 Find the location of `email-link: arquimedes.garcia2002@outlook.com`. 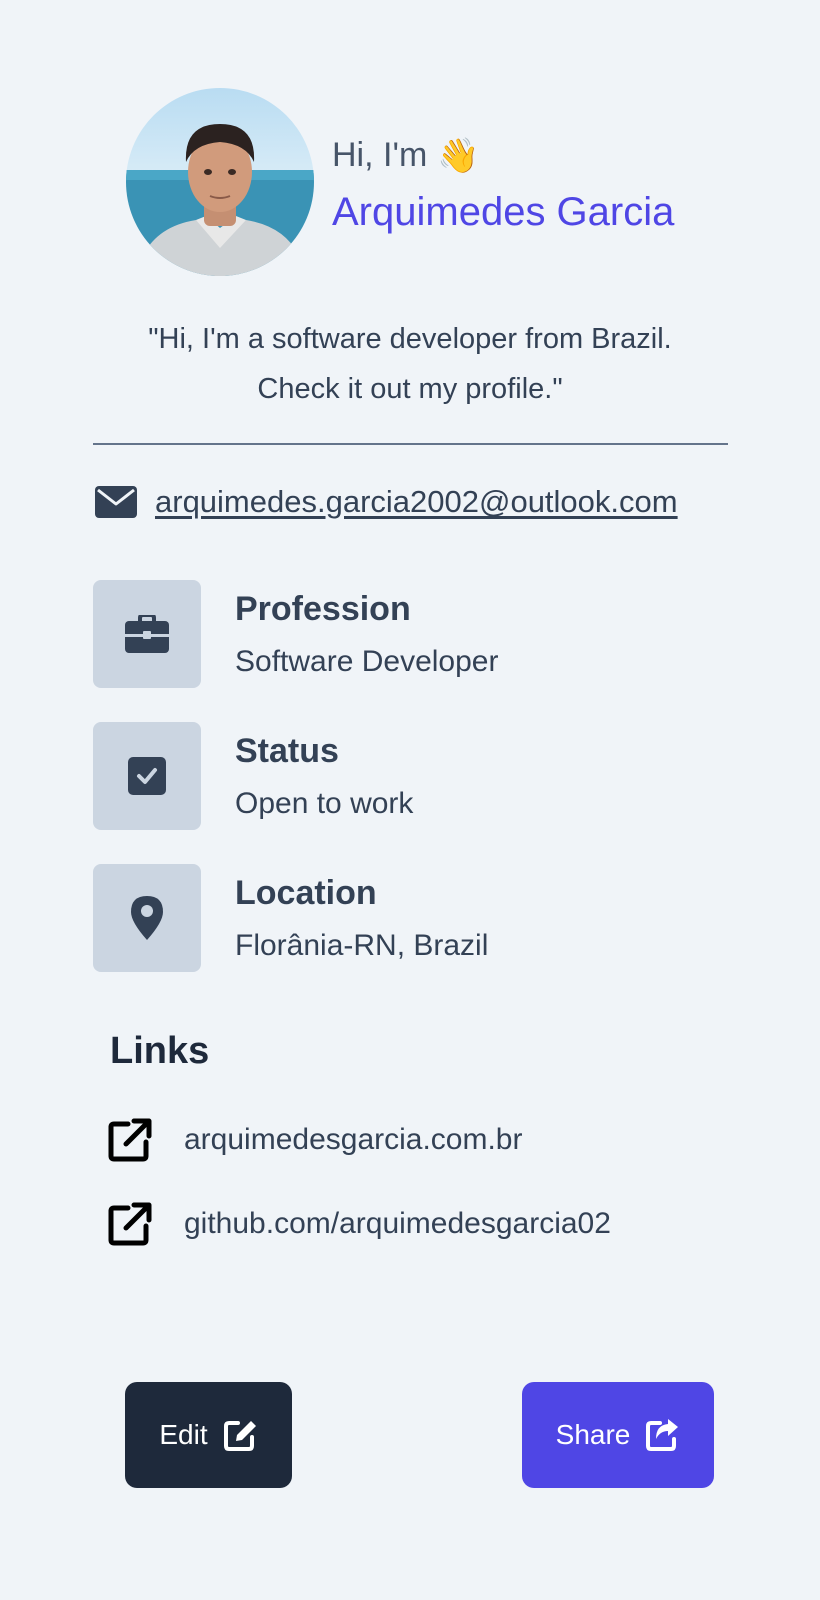

email-link: arquimedes.garcia2002@outlook.com is located at coordinates (416, 502).